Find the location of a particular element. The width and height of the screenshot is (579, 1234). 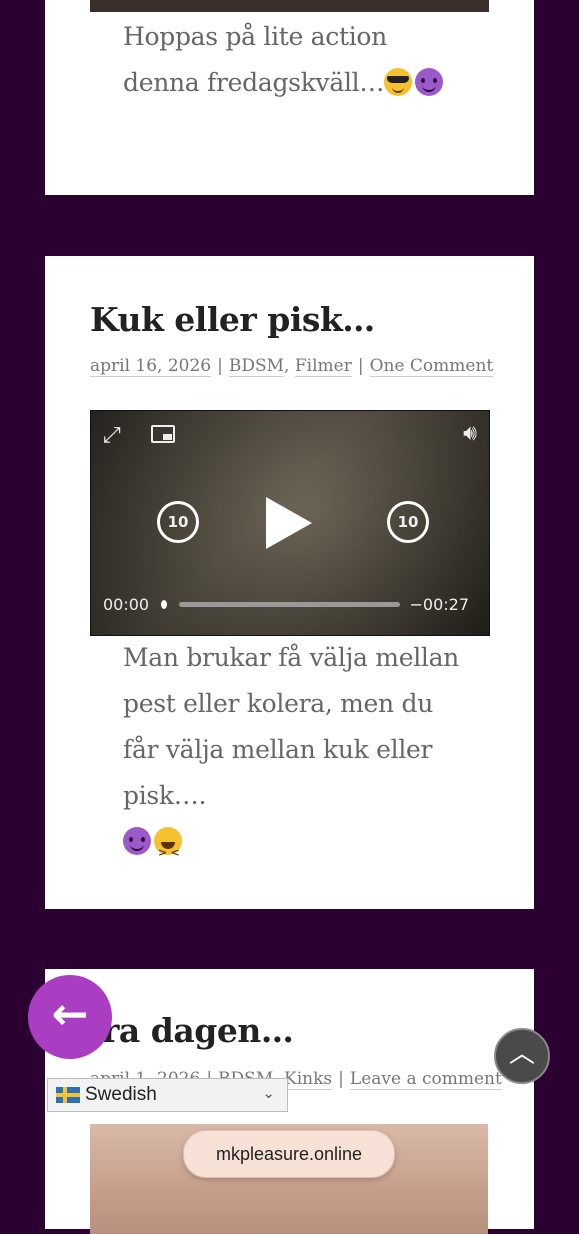

chevron-up-icon: ︿ is located at coordinates (521, 1054).